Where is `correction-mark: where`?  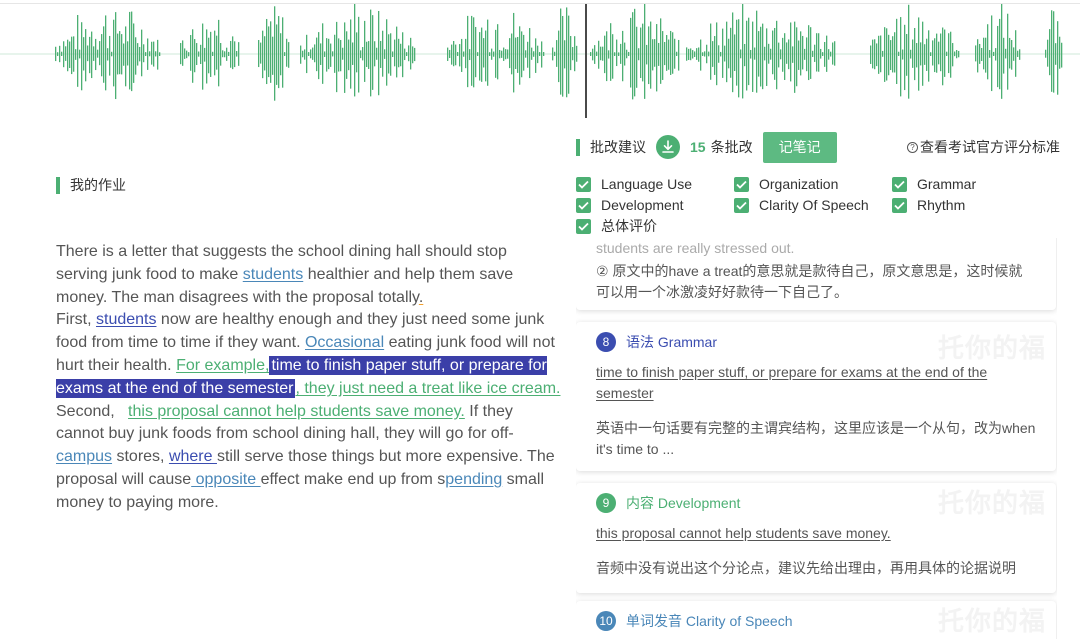
correction-mark: where is located at coordinates (193, 456).